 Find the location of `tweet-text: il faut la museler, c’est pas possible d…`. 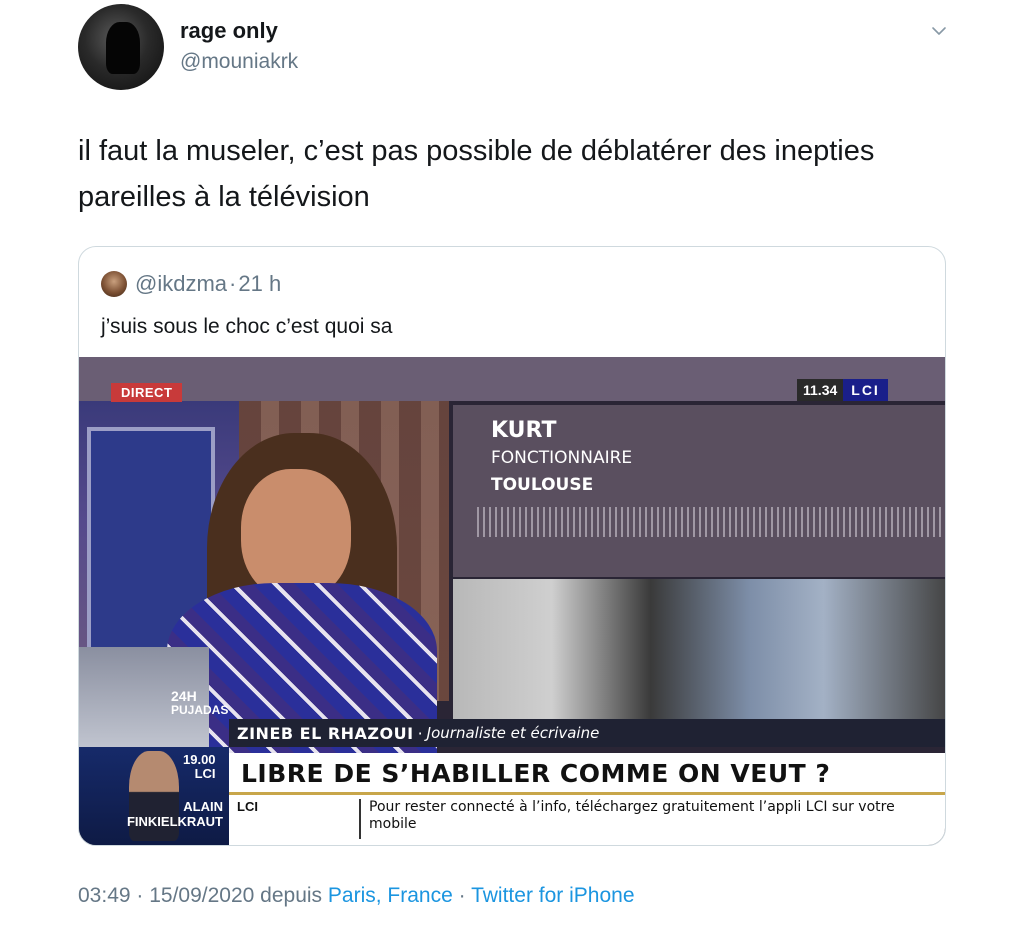

tweet-text: il faut la museler, c’est pas possible d… is located at coordinates (476, 174).